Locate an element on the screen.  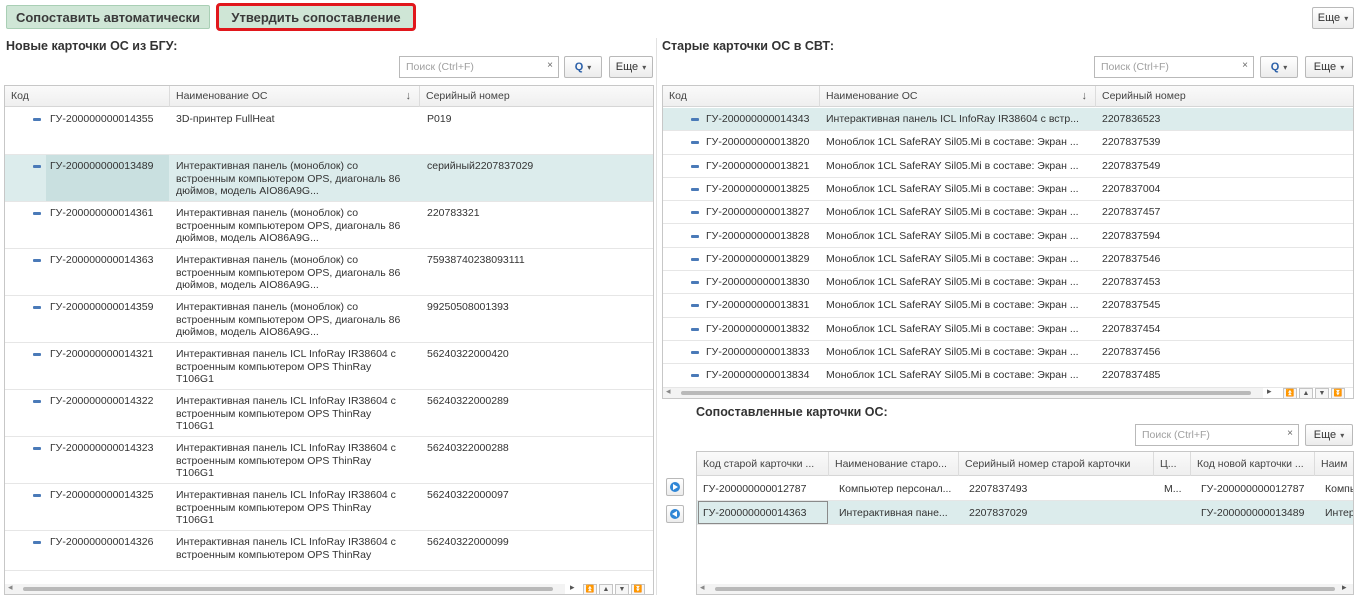
left-search-input is located at coordinates (479, 67).